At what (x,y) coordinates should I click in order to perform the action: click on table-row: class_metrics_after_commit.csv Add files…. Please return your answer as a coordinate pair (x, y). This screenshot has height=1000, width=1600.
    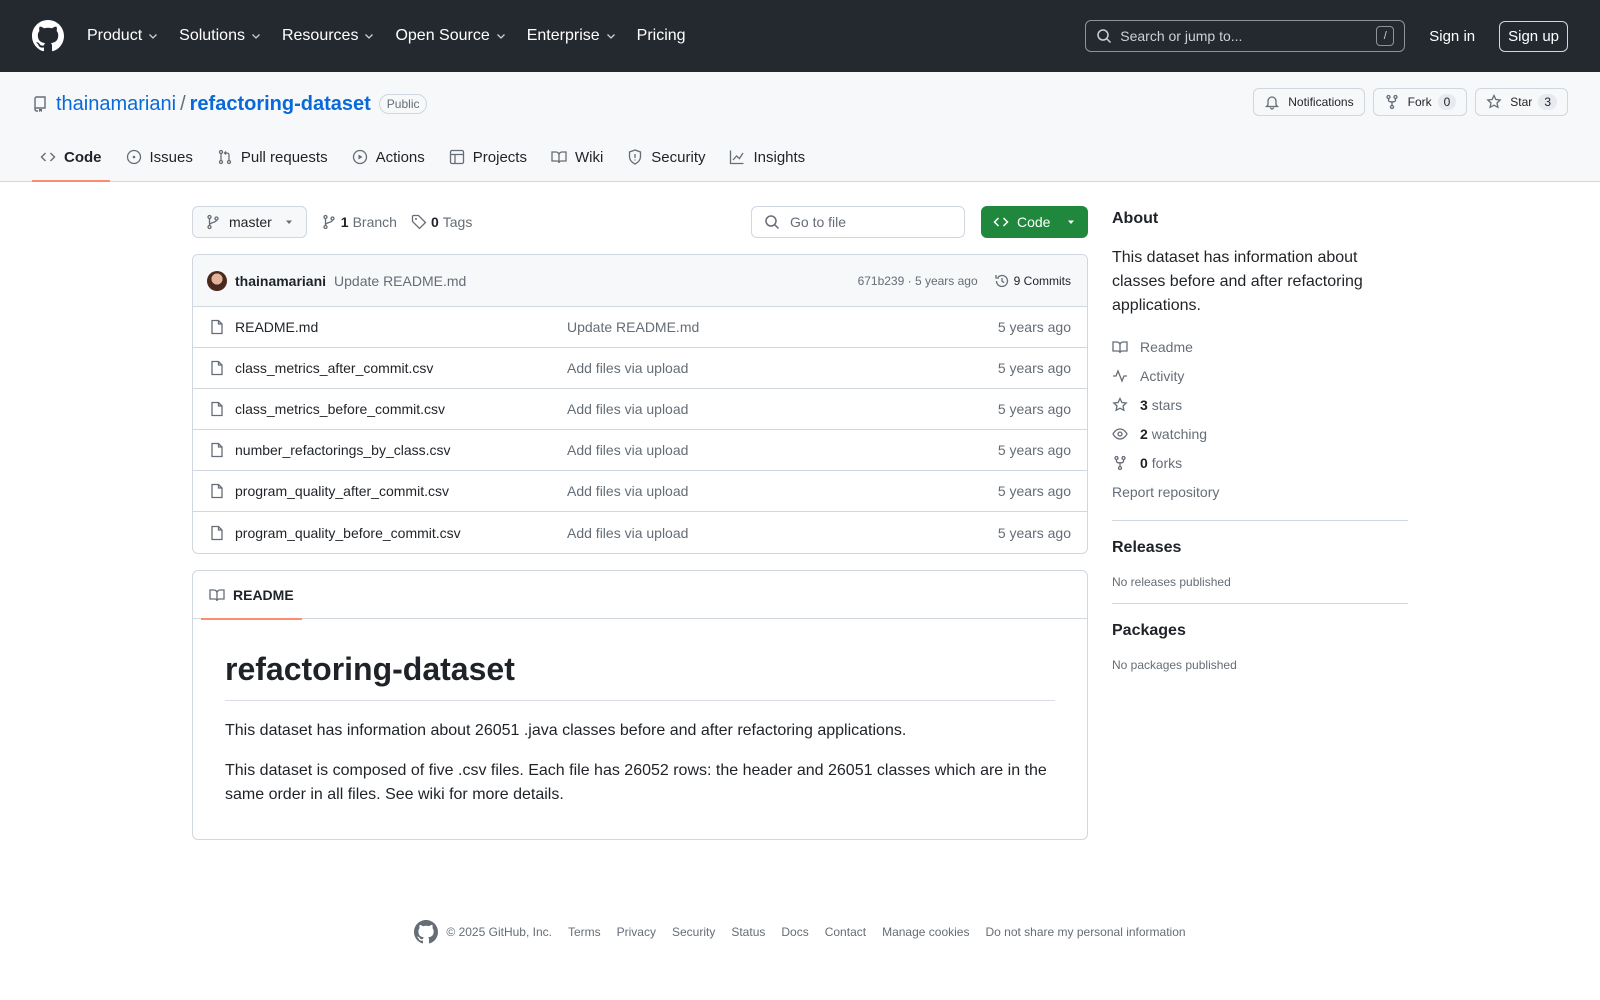
    Looking at the image, I should click on (640, 368).